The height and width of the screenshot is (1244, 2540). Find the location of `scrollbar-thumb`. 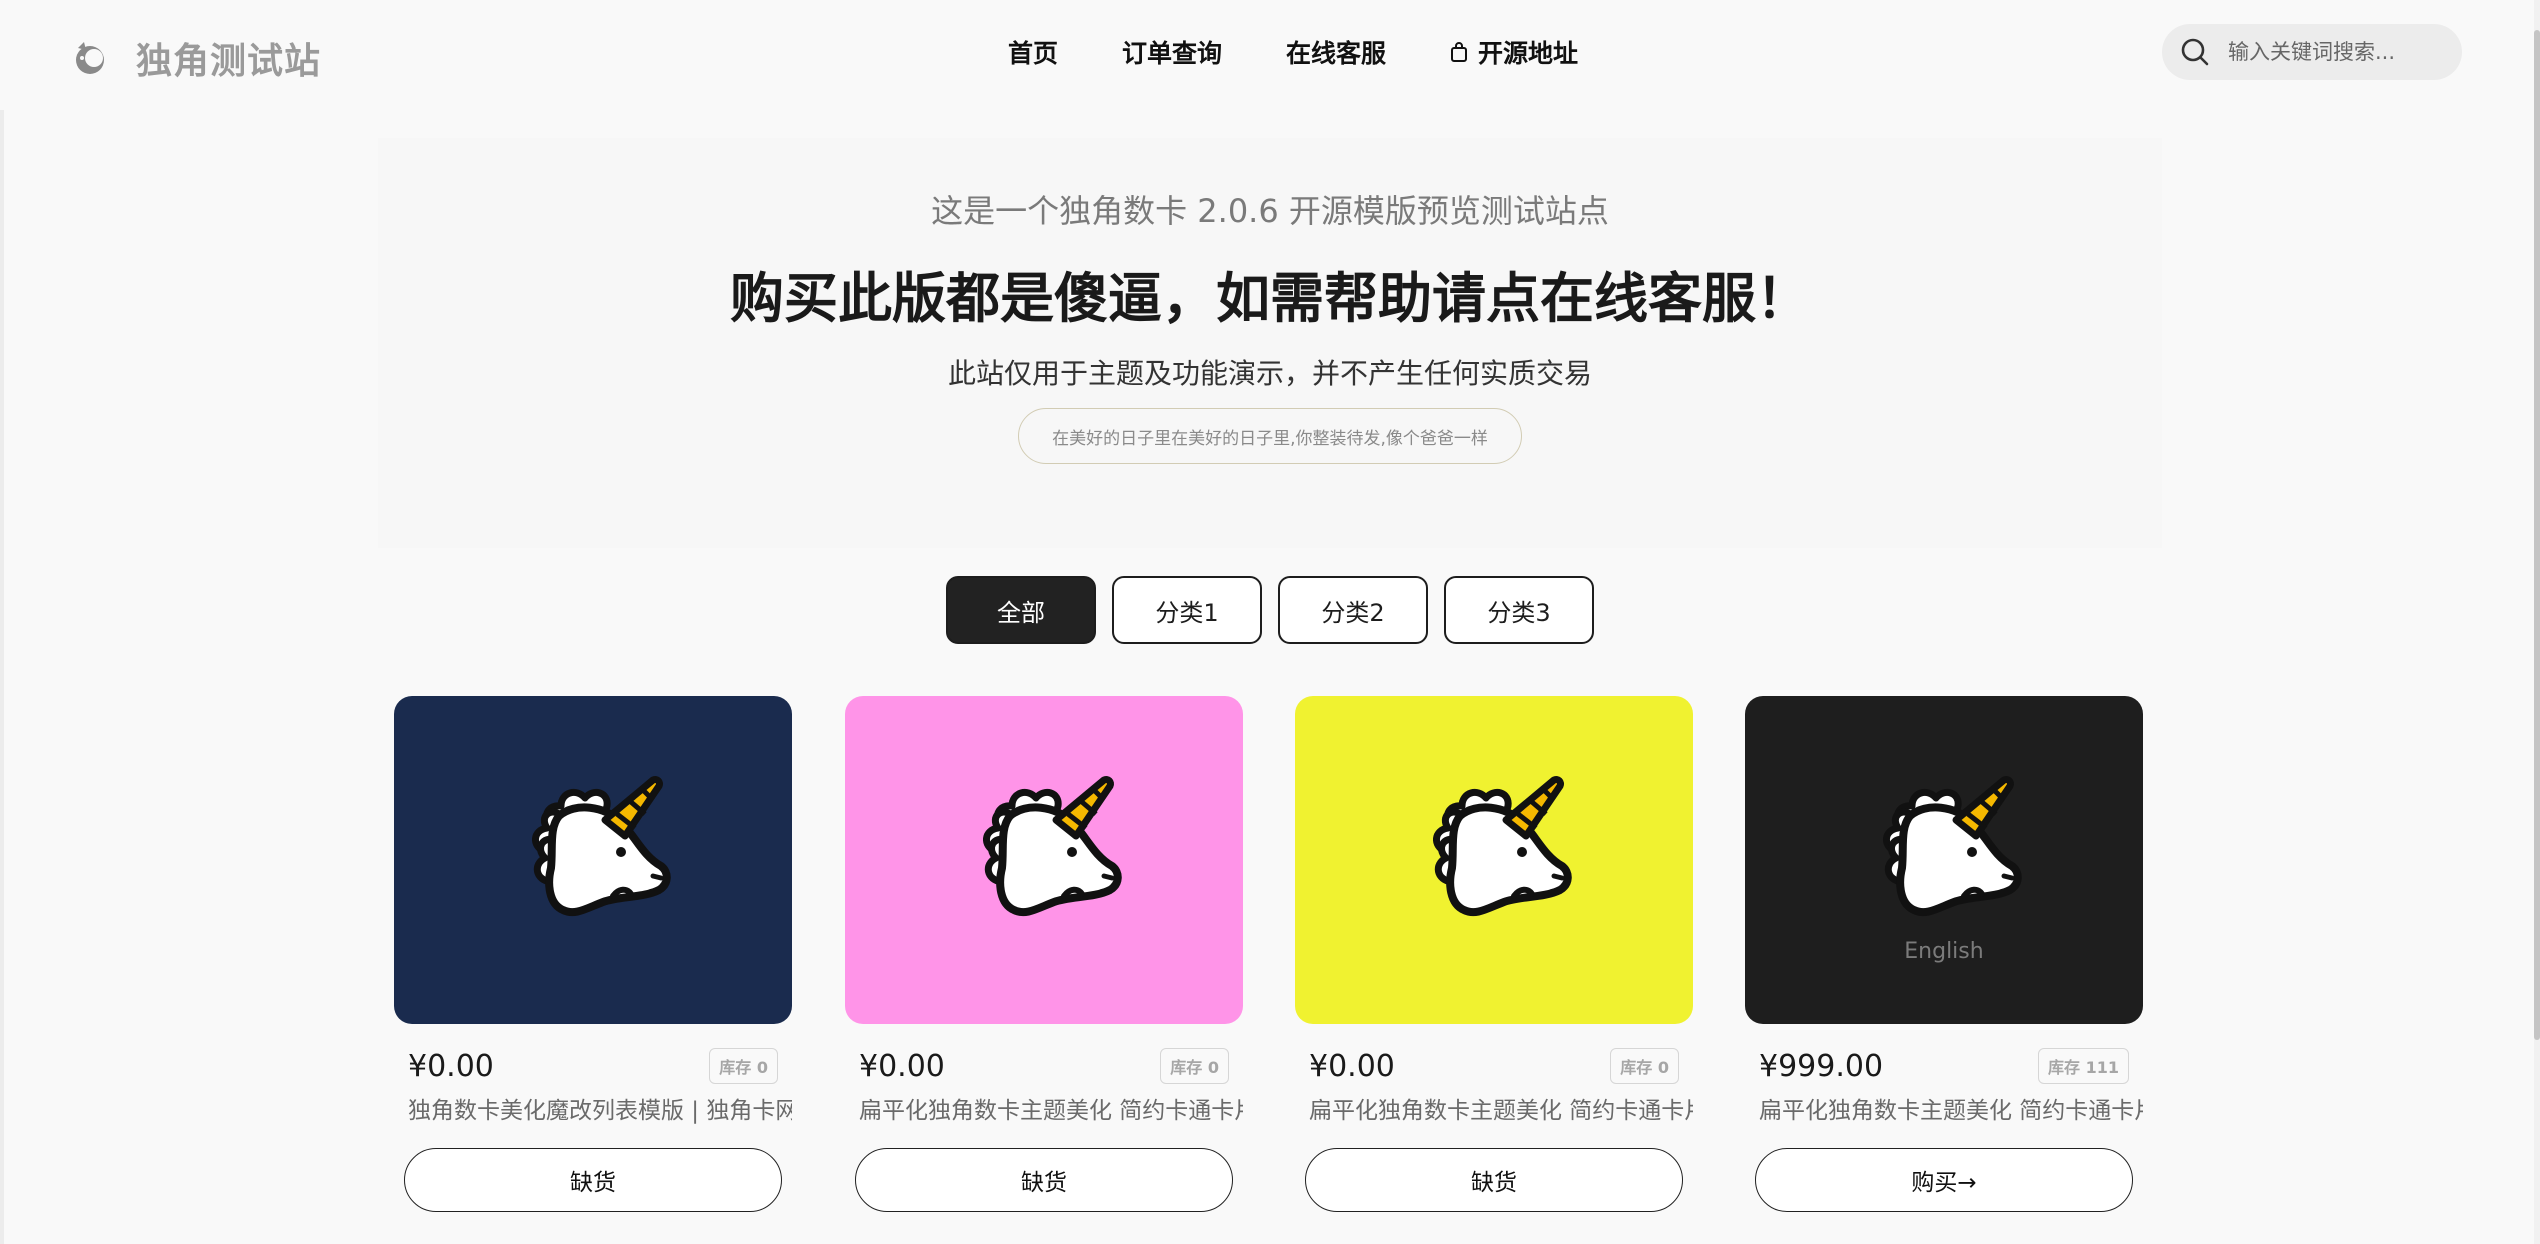

scrollbar-thumb is located at coordinates (2537, 535).